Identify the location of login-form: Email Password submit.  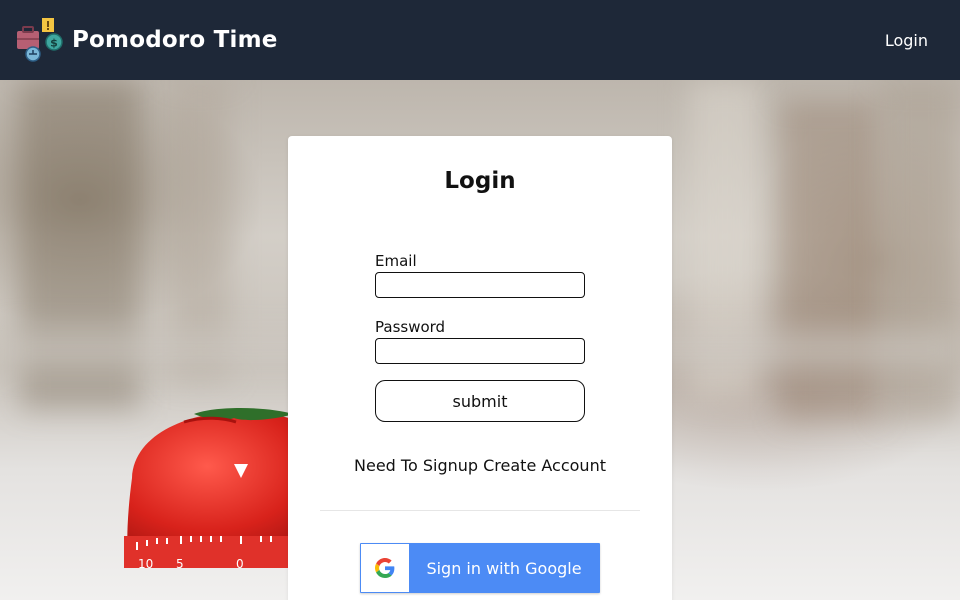
(480, 336).